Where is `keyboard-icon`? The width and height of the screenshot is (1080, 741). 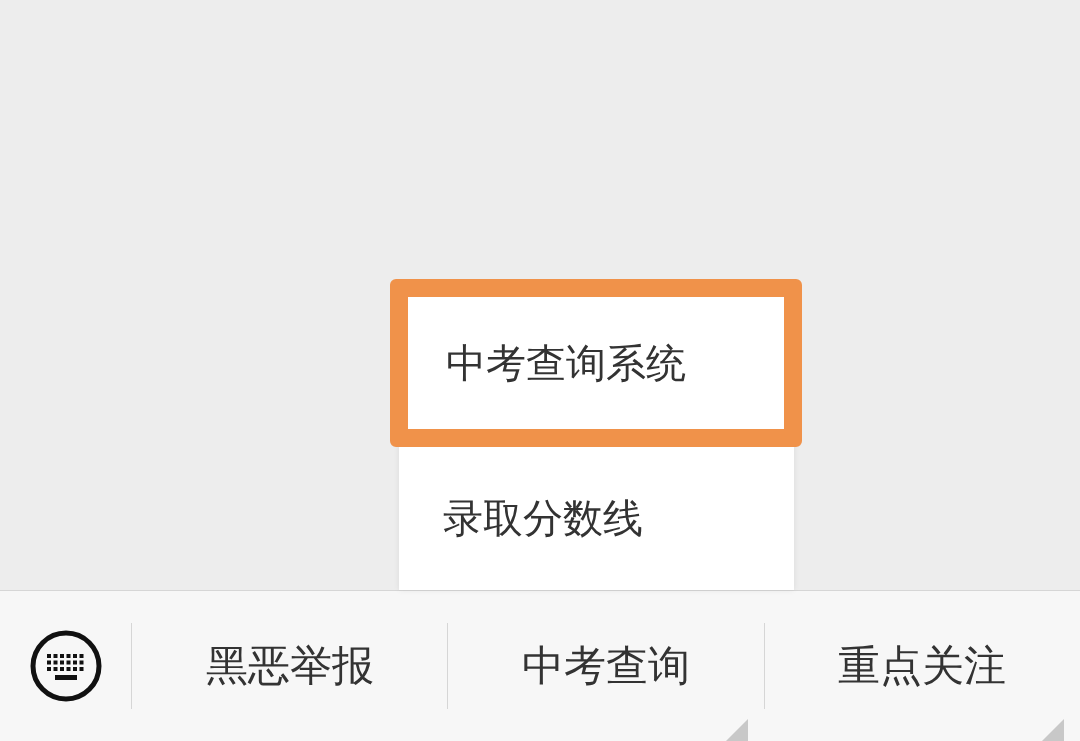 keyboard-icon is located at coordinates (65, 666).